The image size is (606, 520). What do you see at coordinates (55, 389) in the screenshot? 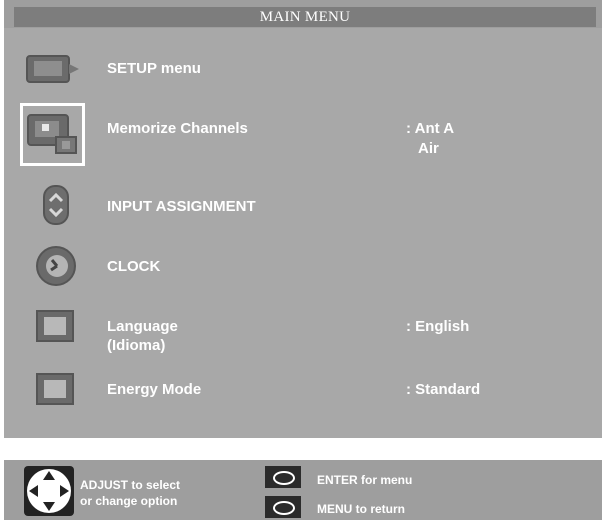
I see `energy-mode-icon` at bounding box center [55, 389].